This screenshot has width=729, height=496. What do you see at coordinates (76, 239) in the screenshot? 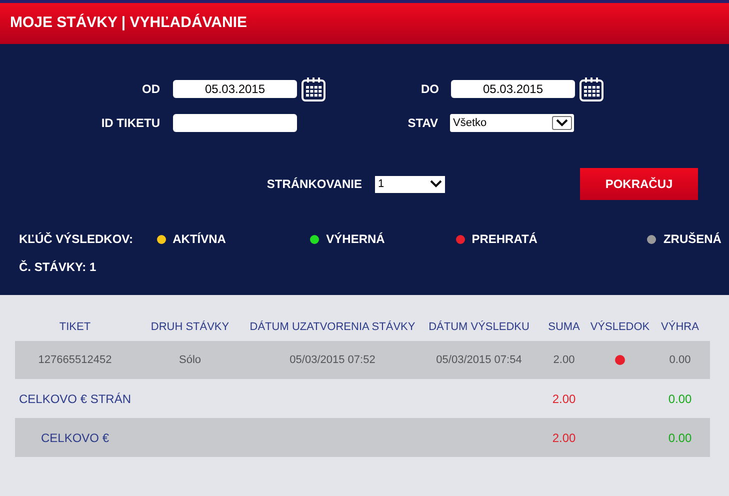
I see `legend-label: KĽÚČ VÝSLEDKOV:` at bounding box center [76, 239].